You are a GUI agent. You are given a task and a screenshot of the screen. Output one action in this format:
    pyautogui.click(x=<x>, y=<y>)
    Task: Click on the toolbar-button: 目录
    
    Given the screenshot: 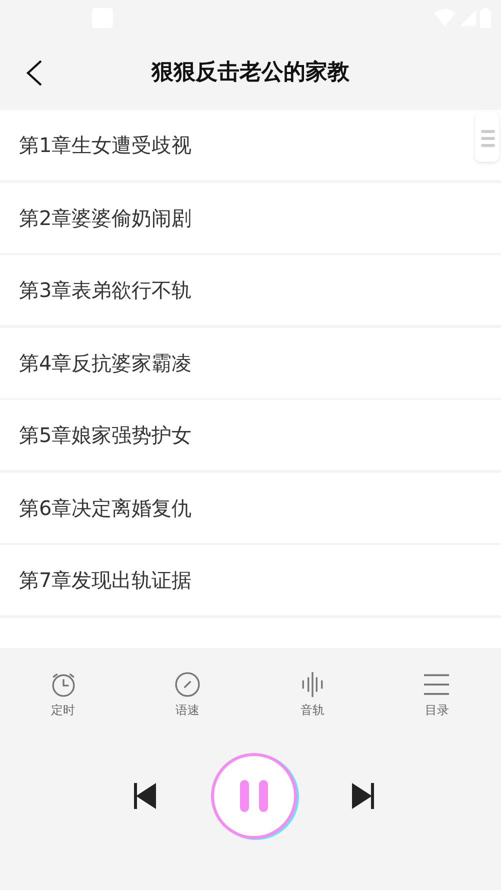 What is the action you would take?
    pyautogui.click(x=436, y=695)
    